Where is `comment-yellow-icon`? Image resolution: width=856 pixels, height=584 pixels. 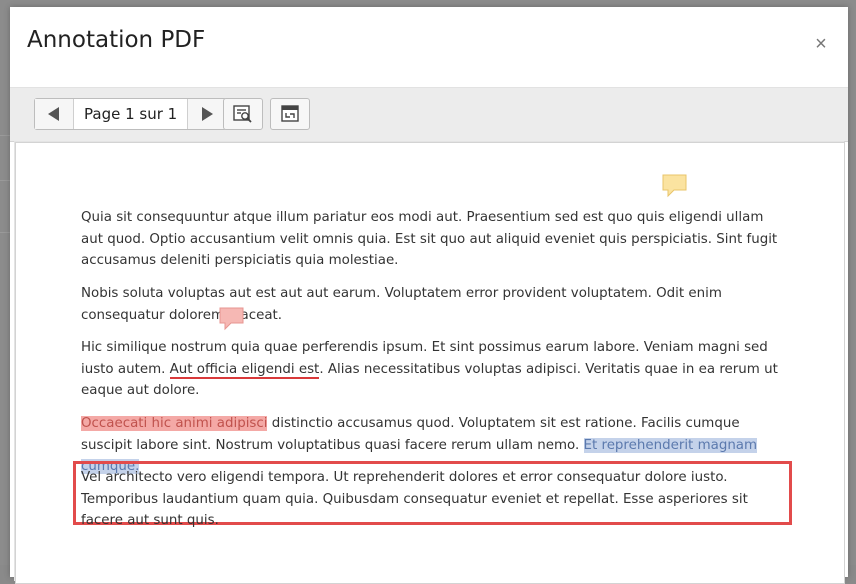
comment-yellow-icon is located at coordinates (675, 186).